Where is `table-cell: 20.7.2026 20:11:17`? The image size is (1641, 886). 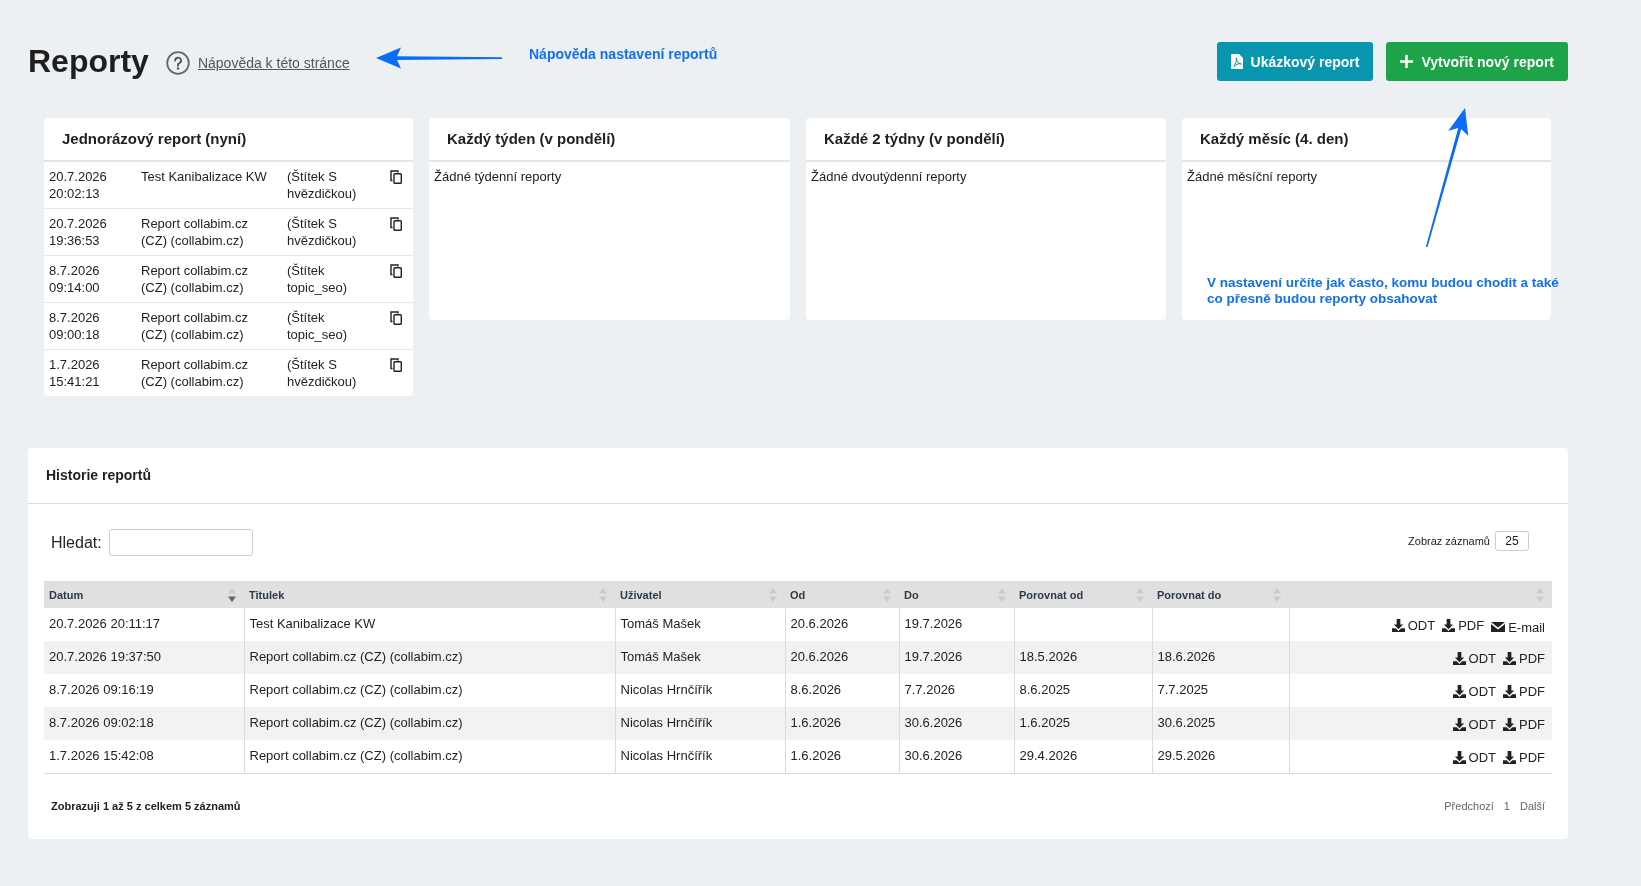
table-cell: 20.7.2026 20:11:17 is located at coordinates (144, 624).